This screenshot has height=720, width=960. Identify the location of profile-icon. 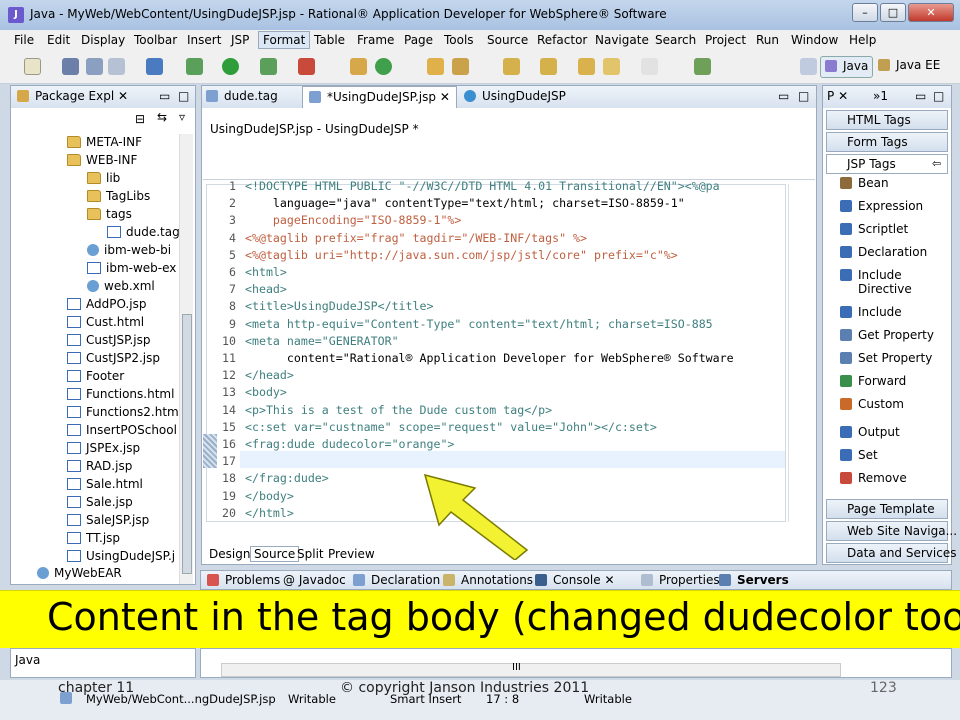
(306, 66).